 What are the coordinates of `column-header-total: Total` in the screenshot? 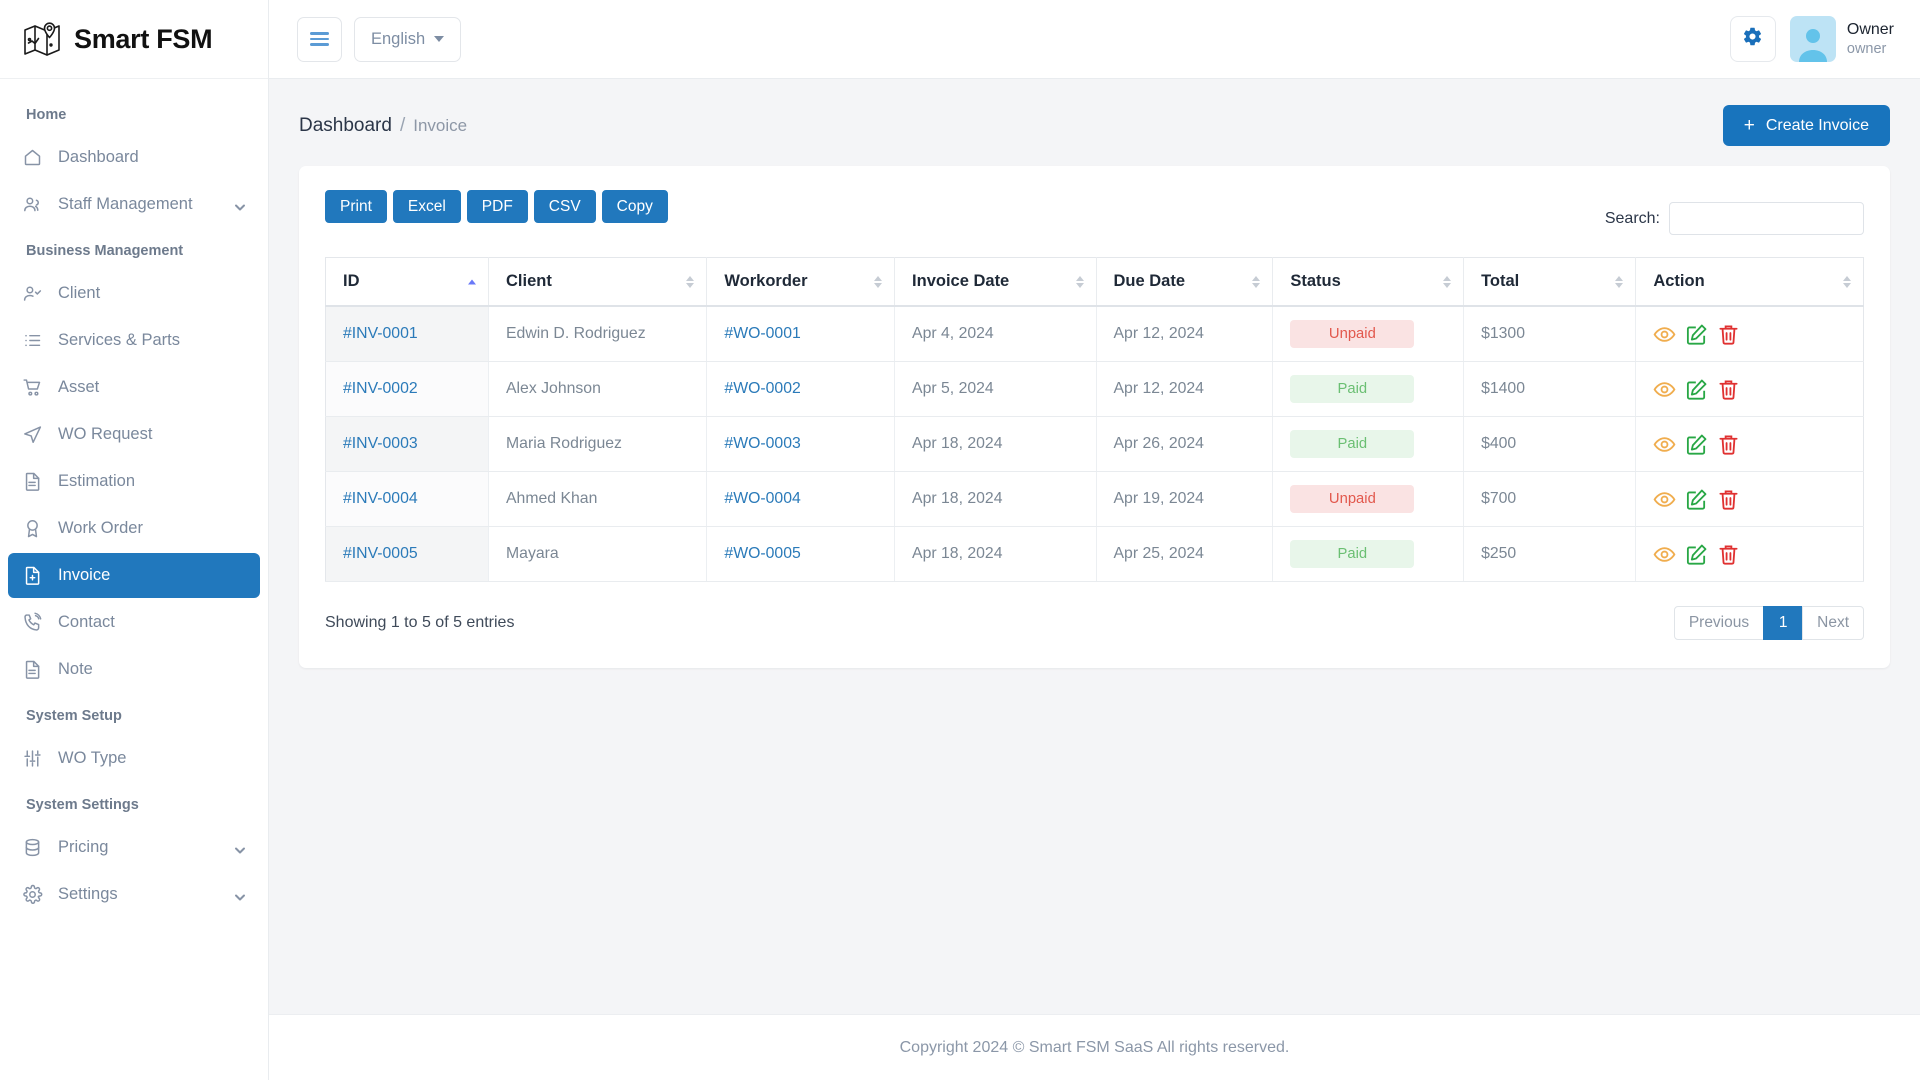 It's located at (1550, 282).